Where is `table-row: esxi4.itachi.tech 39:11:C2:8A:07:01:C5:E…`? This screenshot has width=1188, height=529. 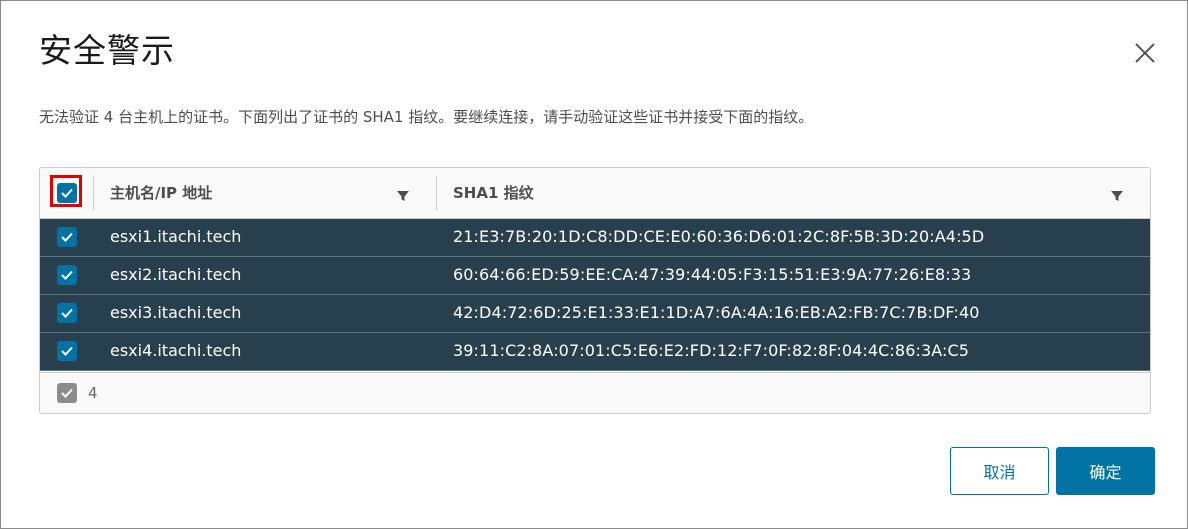
table-row: esxi4.itachi.tech 39:11:C2:8A:07:01:C5:E… is located at coordinates (595, 352).